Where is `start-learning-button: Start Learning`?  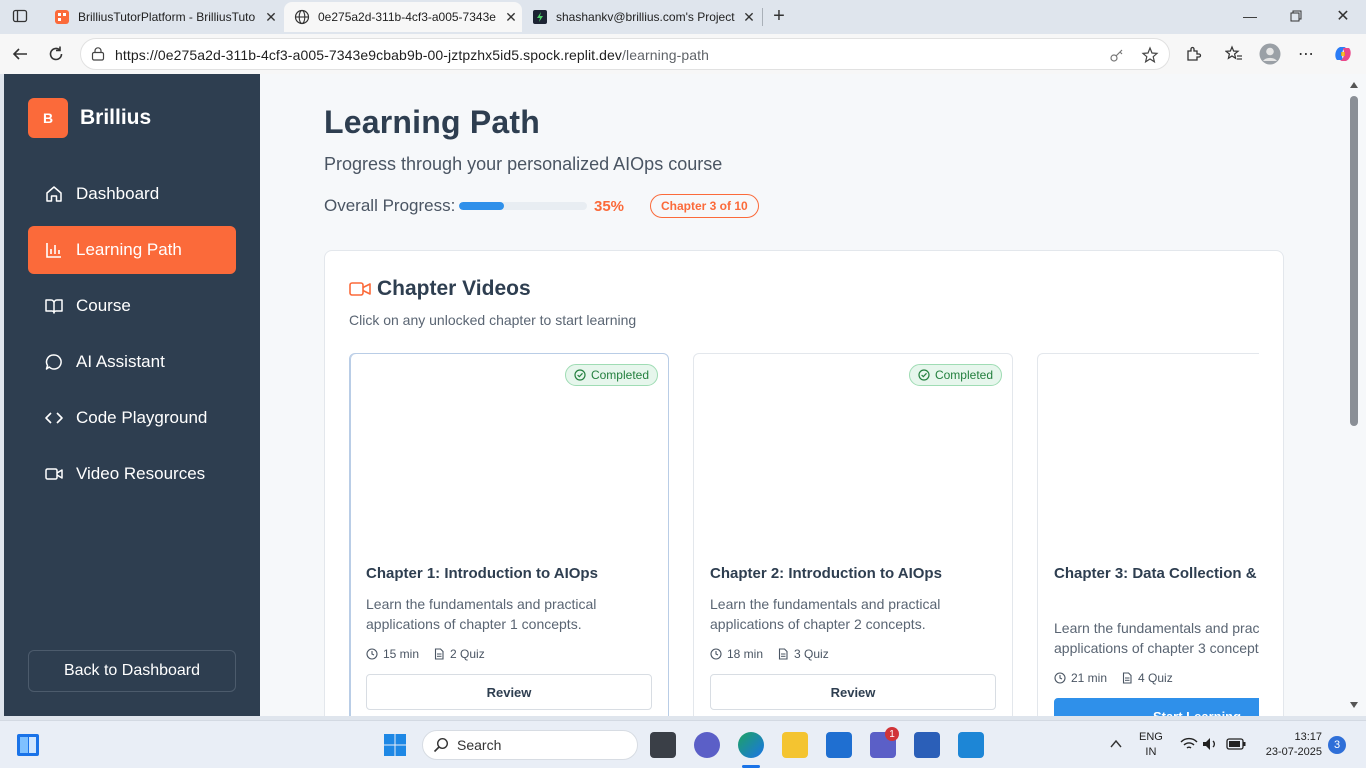 start-learning-button: Start Learning is located at coordinates (1156, 707).